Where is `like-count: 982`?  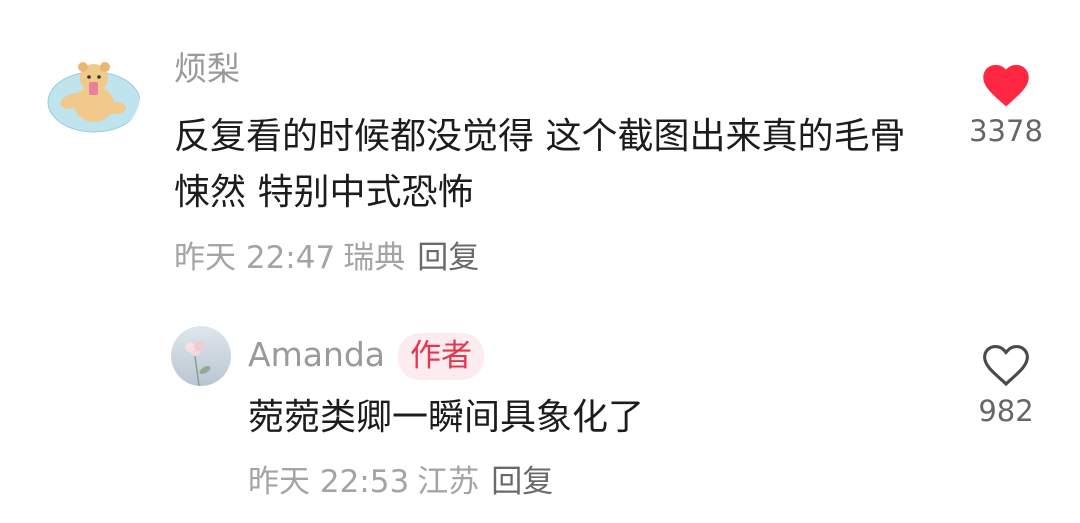 like-count: 982 is located at coordinates (1006, 411).